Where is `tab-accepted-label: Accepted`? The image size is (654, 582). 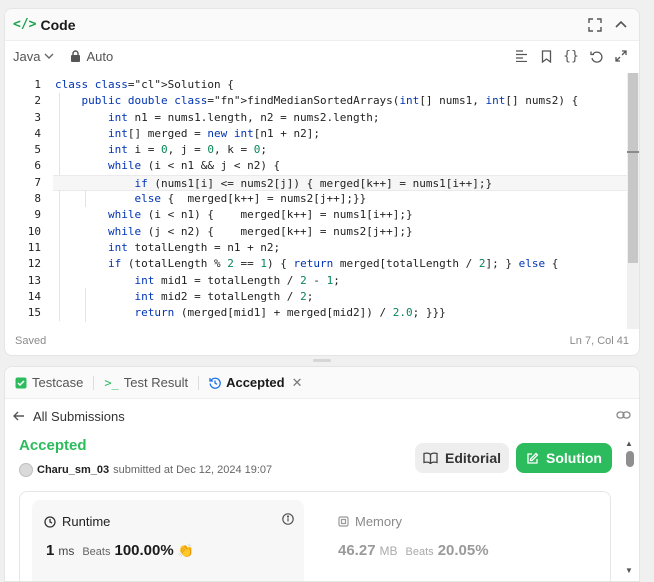 tab-accepted-label: Accepted is located at coordinates (255, 382).